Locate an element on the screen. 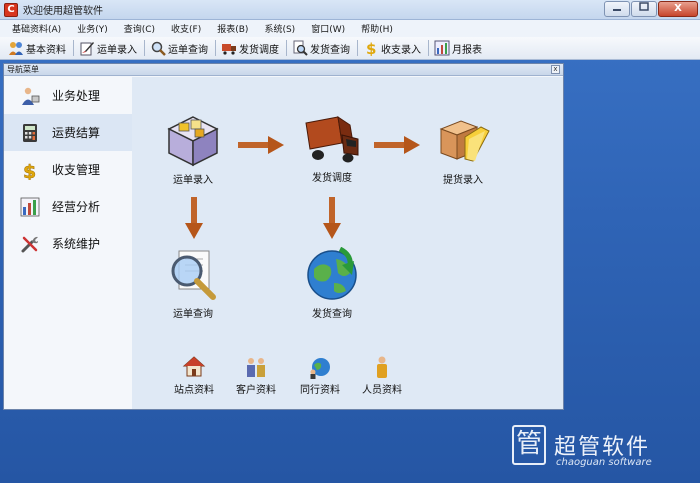  maximize-button is located at coordinates (644, 8).